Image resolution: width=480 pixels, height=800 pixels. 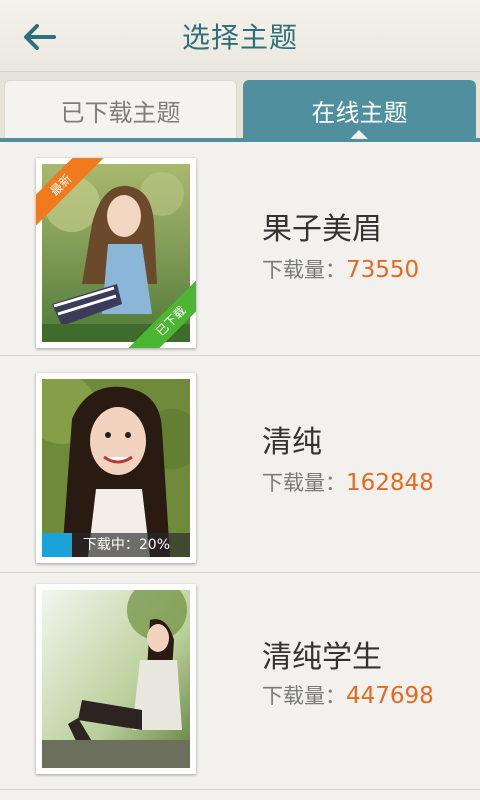 What do you see at coordinates (322, 657) in the screenshot?
I see `theme-name: 清纯学生` at bounding box center [322, 657].